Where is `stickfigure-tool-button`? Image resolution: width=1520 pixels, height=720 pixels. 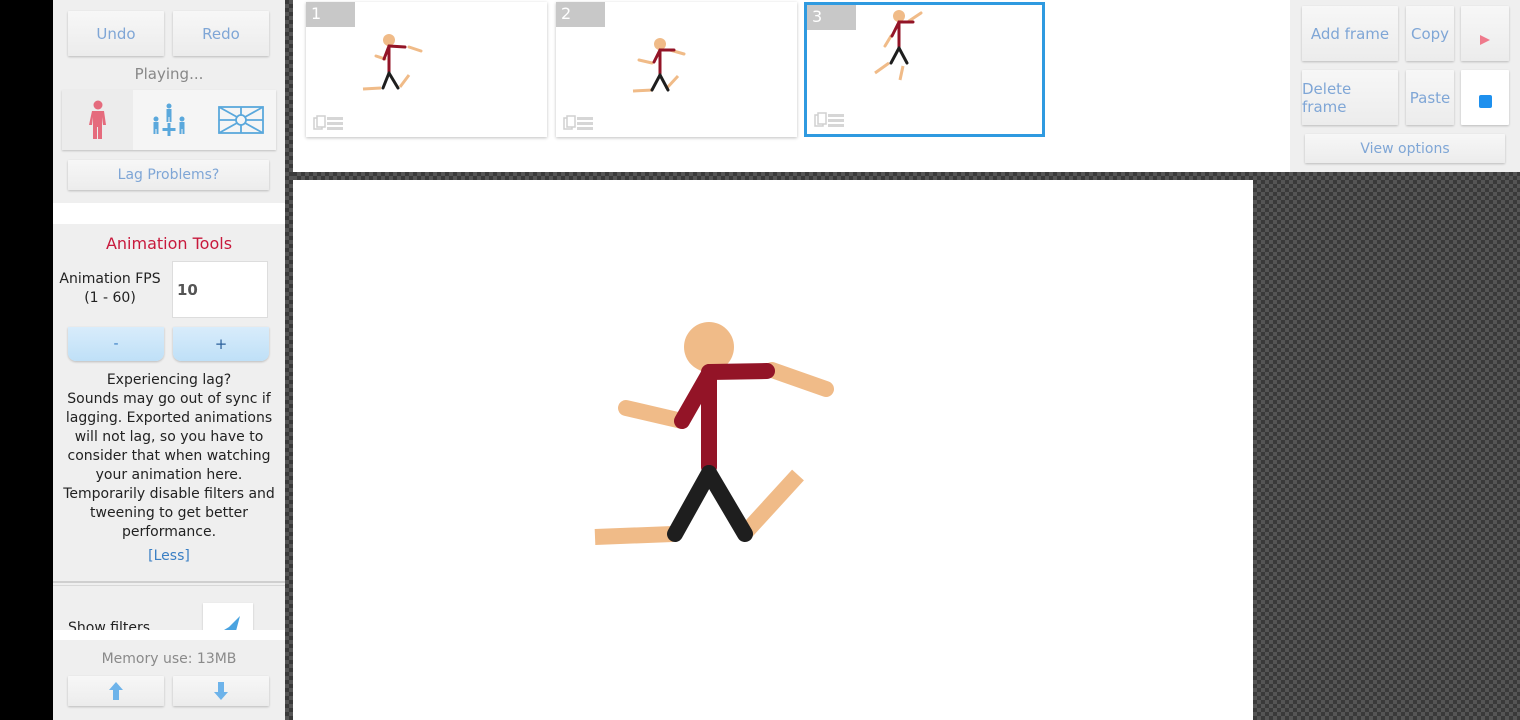
stickfigure-tool-button is located at coordinates (97, 120).